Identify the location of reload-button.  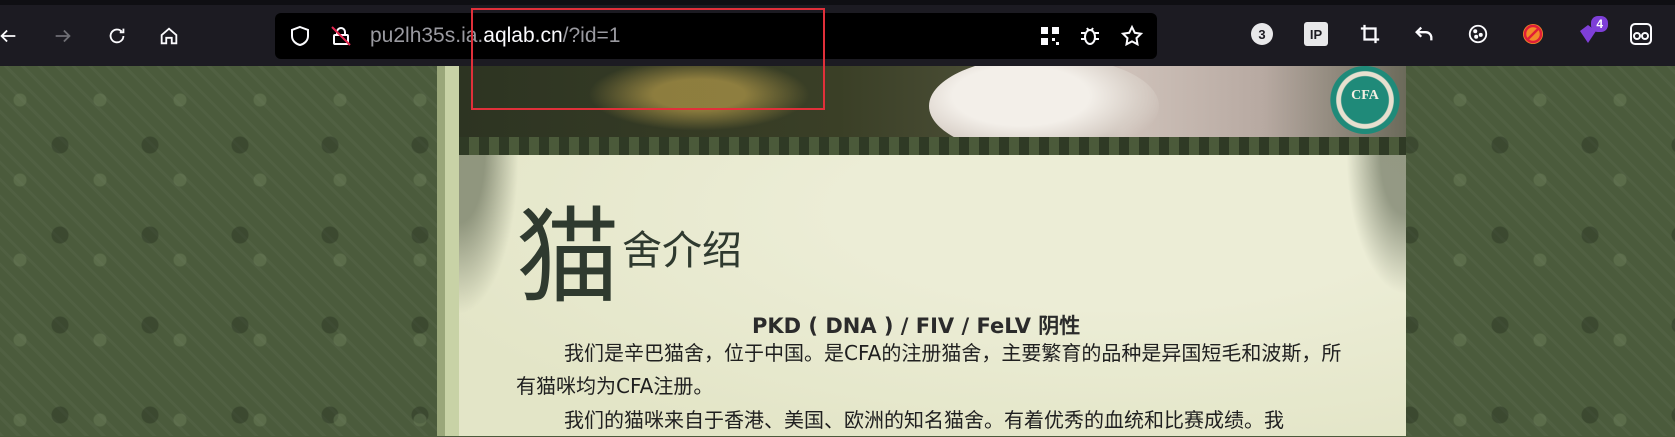
(117, 36).